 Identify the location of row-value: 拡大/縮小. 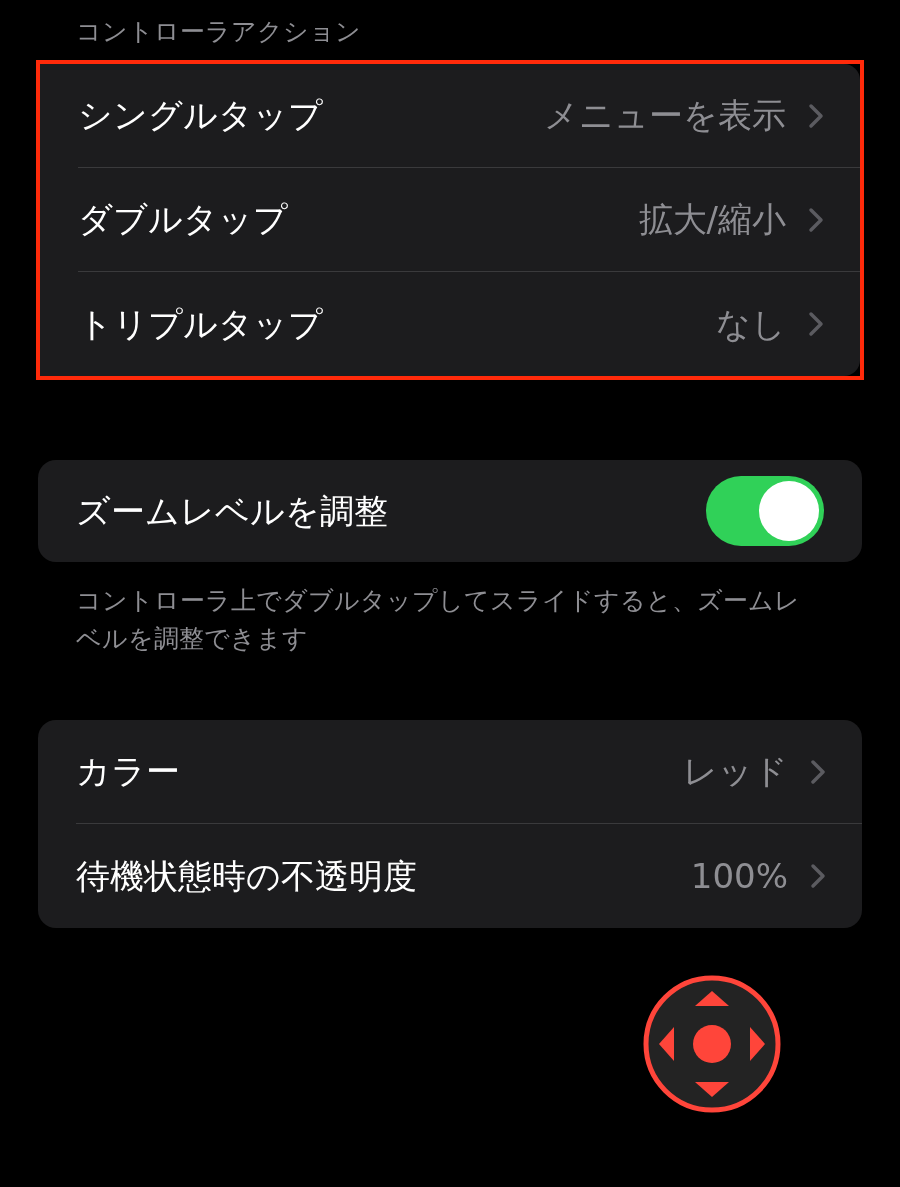
(712, 219).